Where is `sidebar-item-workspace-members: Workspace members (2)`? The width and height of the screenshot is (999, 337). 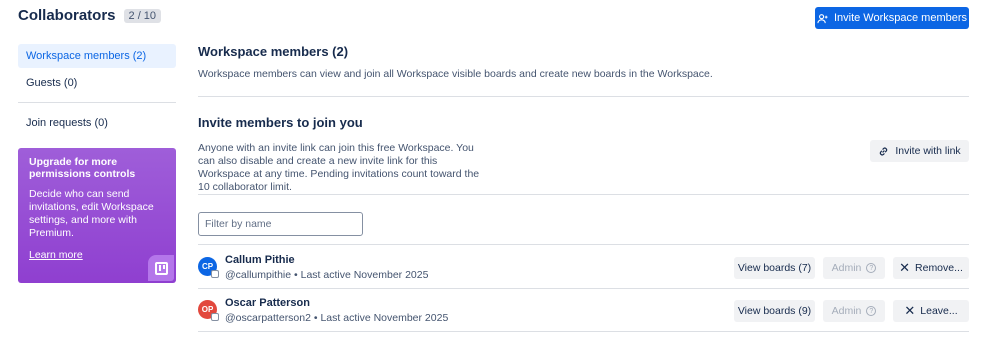 sidebar-item-workspace-members: Workspace members (2) is located at coordinates (97, 56).